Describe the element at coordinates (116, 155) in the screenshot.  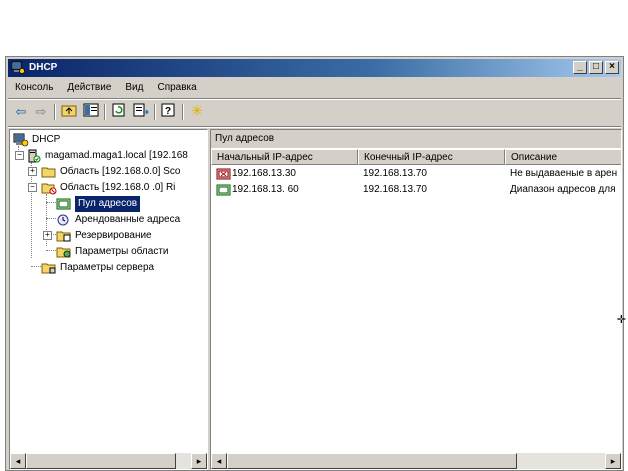
I see `tree-server-label: magamad.maga1.local [192.168` at that location.